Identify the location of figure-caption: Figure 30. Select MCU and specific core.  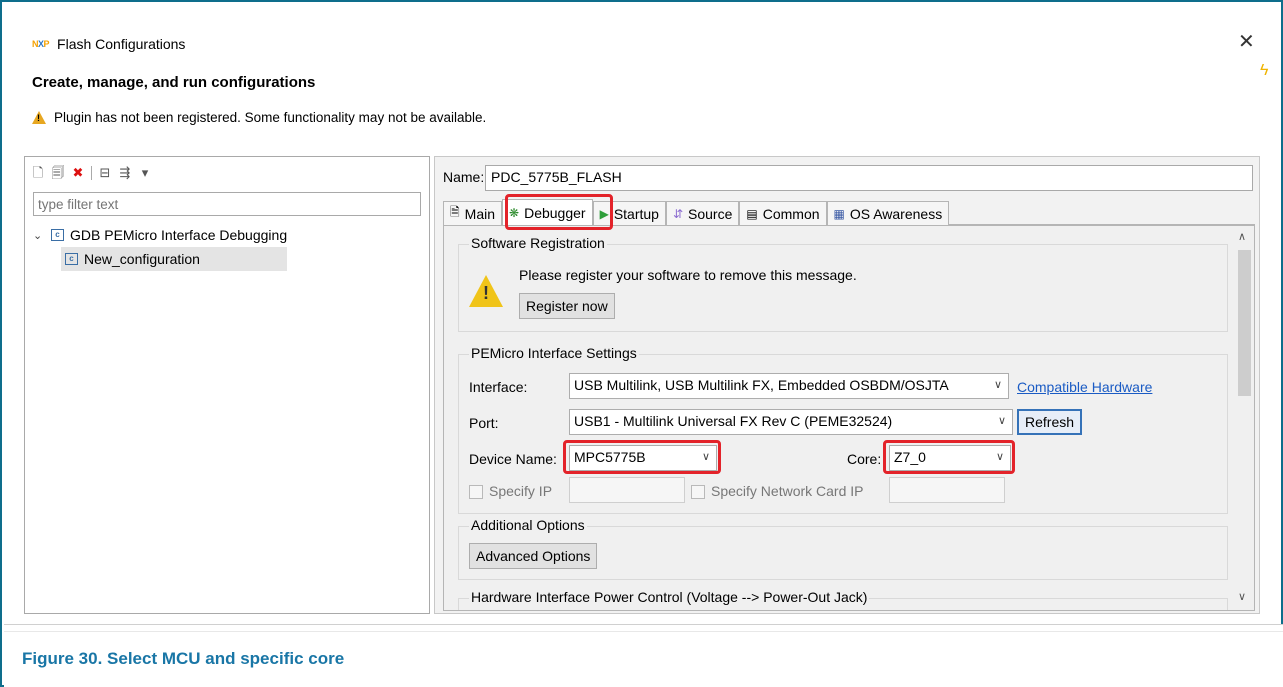
(183, 658).